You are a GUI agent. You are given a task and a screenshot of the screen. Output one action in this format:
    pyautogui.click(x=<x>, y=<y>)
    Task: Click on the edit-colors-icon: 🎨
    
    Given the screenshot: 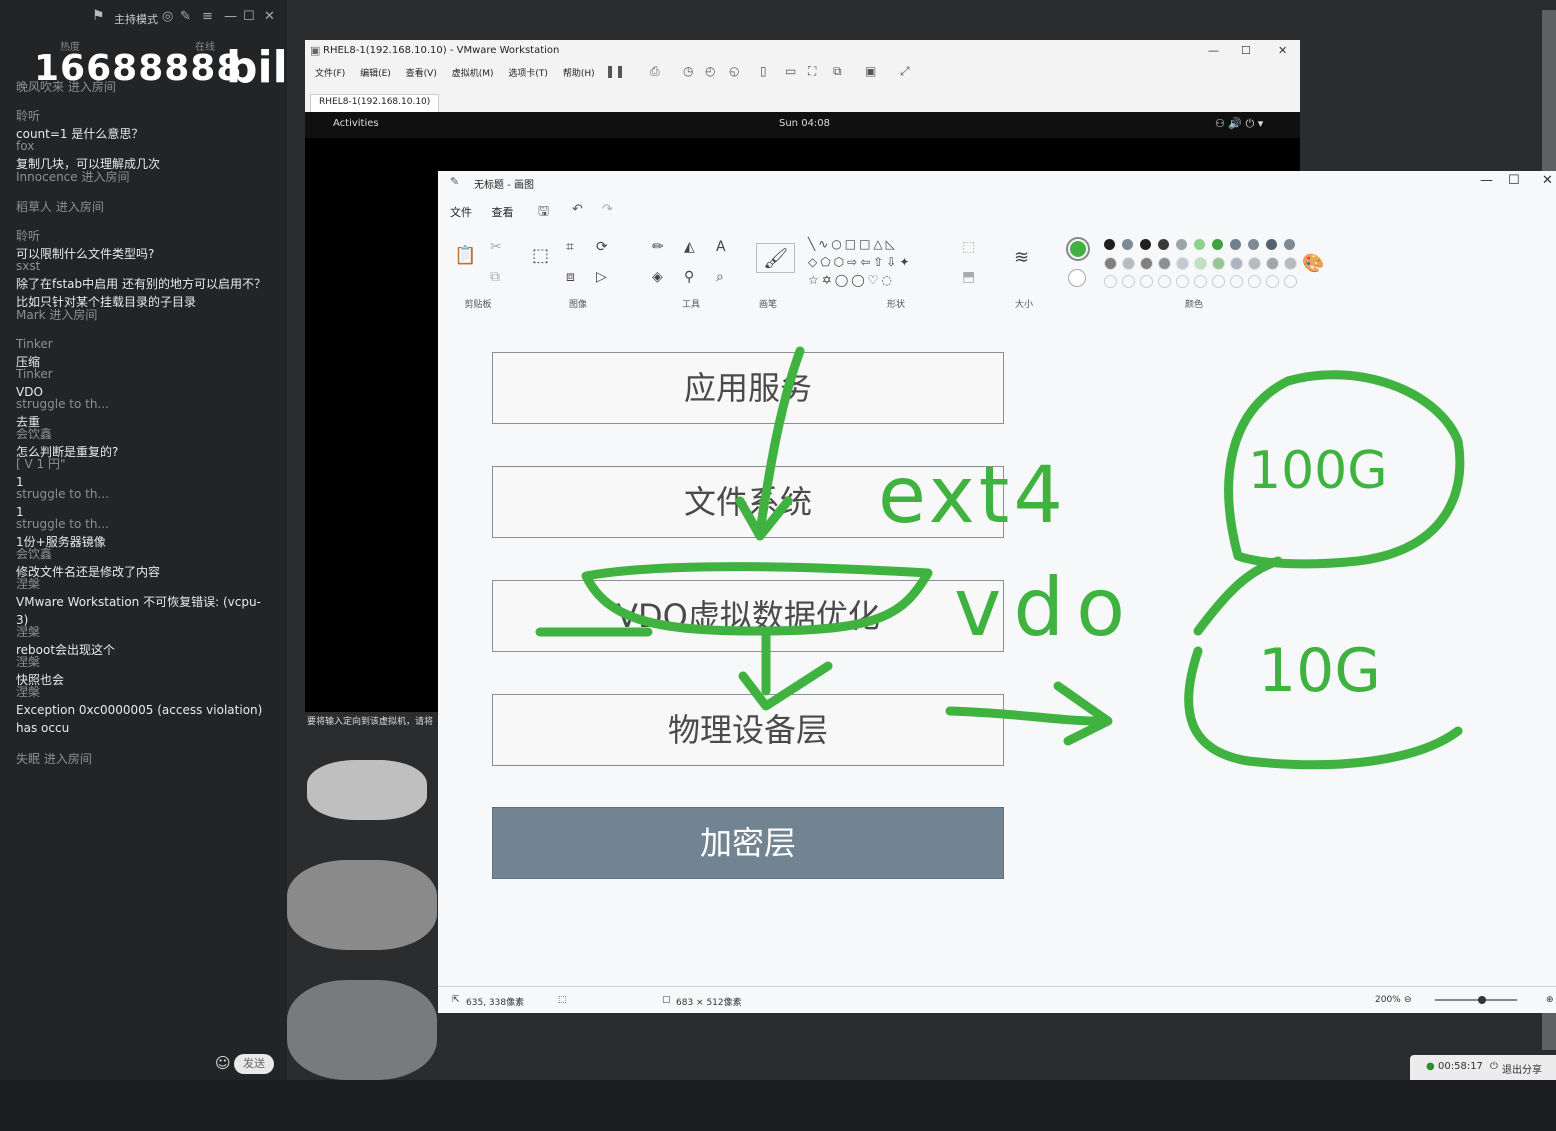 What is the action you would take?
    pyautogui.click(x=1313, y=263)
    